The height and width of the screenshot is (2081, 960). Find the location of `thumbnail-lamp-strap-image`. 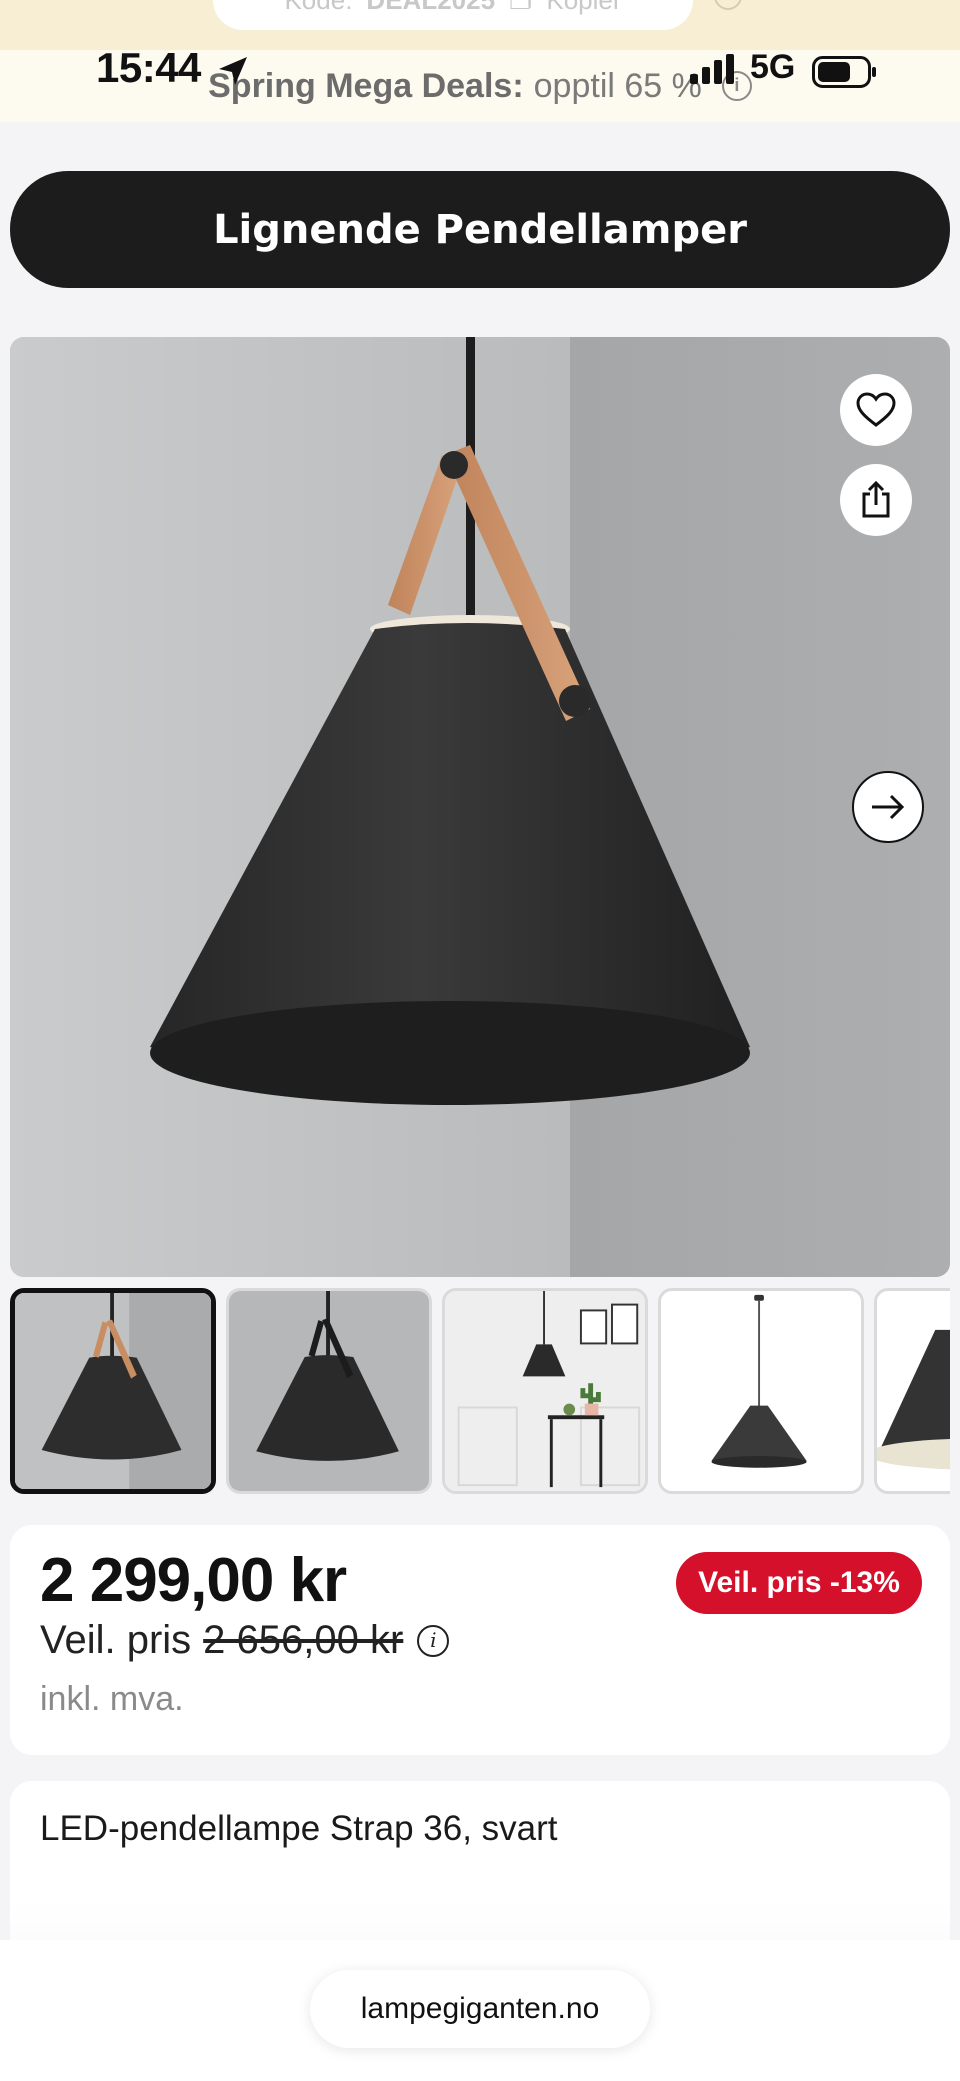

thumbnail-lamp-strap-image is located at coordinates (113, 1391).